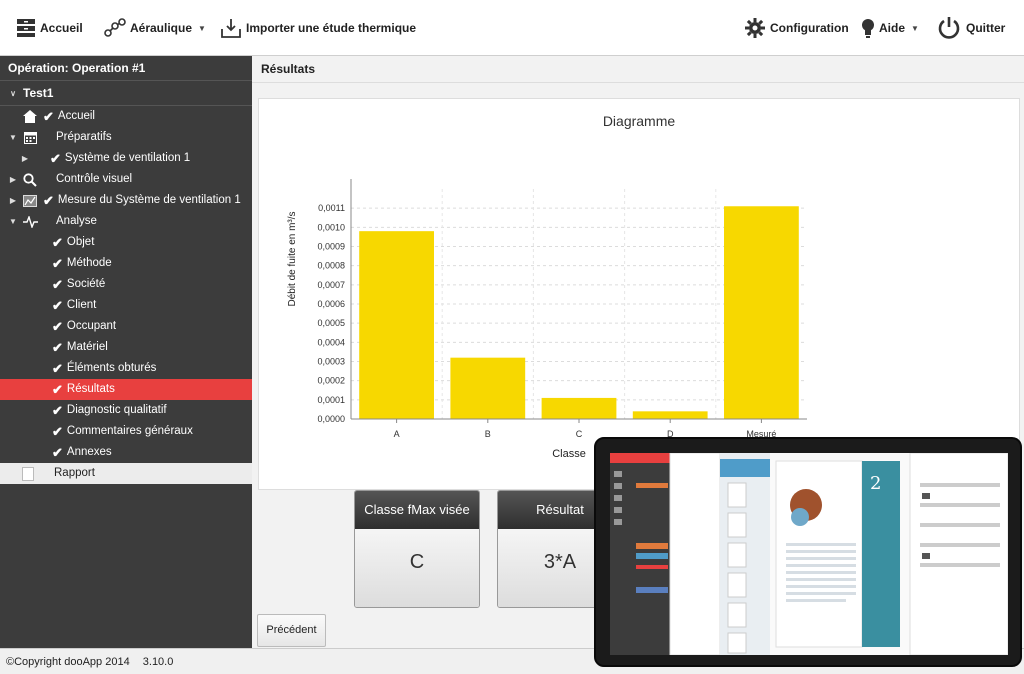 This screenshot has height=674, width=1024. I want to click on copyright-text: ©Copyright dooApp 2014, so click(68, 662).